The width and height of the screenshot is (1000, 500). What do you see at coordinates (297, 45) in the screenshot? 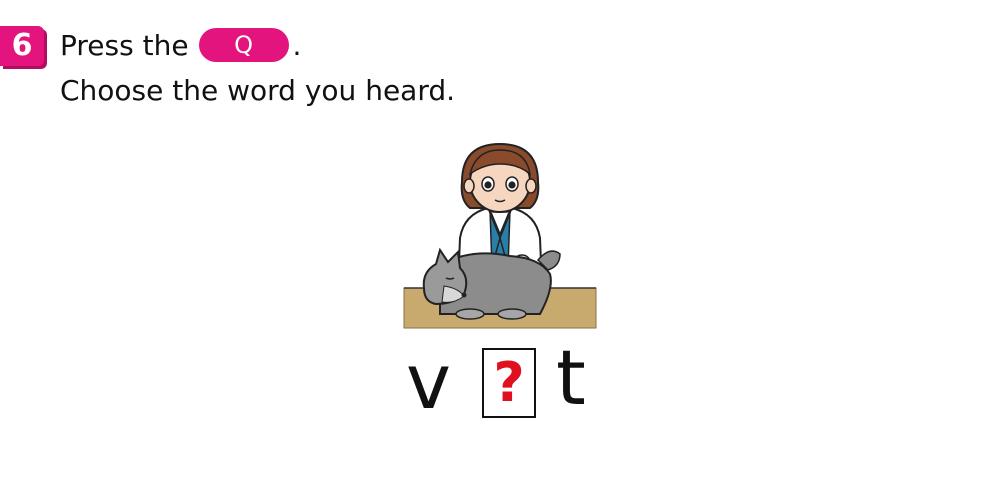
I see `instruction-suffix: .` at bounding box center [297, 45].